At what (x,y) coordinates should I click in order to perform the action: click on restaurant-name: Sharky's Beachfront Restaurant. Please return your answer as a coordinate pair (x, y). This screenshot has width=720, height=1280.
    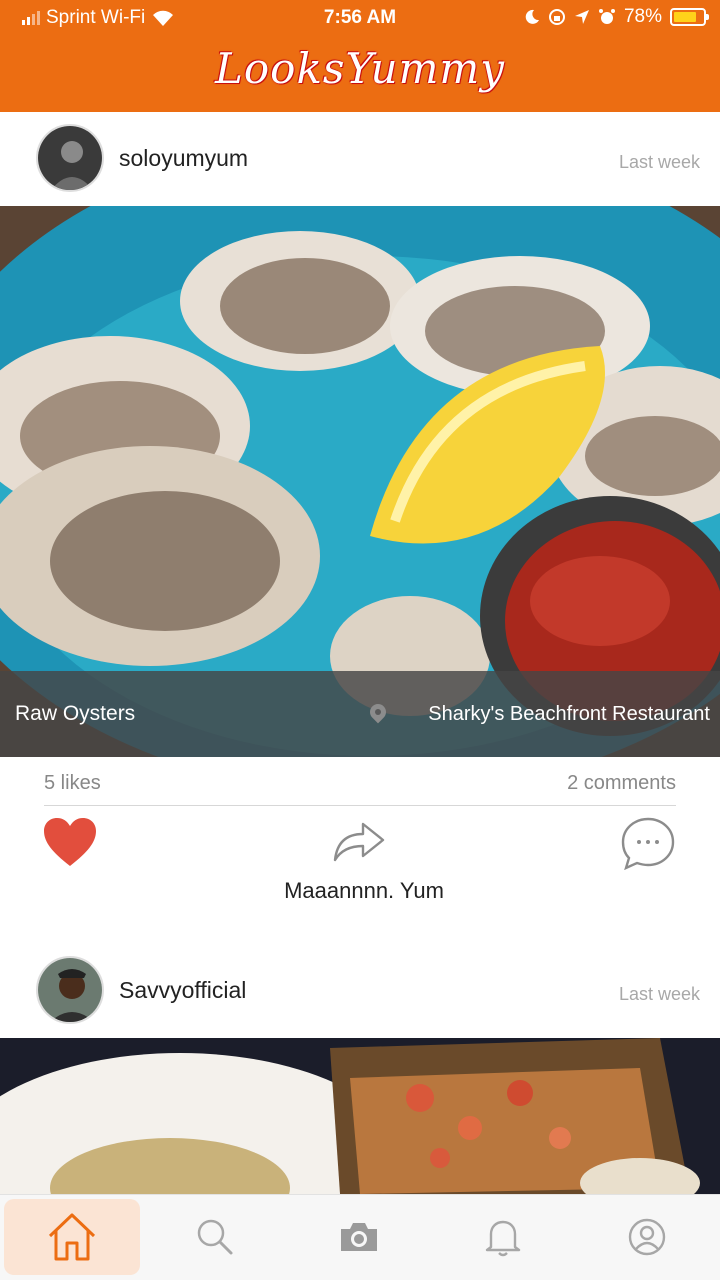
    Looking at the image, I should click on (569, 714).